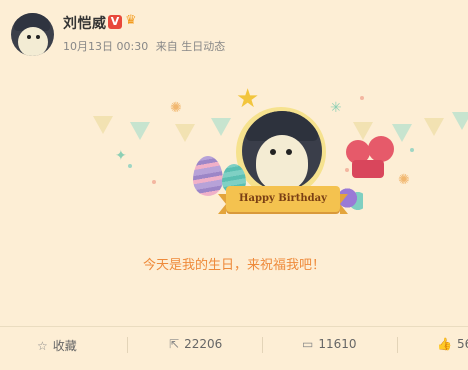 The image size is (468, 370). Describe the element at coordinates (64, 346) in the screenshot. I see `favorite-label: 收藏` at that location.